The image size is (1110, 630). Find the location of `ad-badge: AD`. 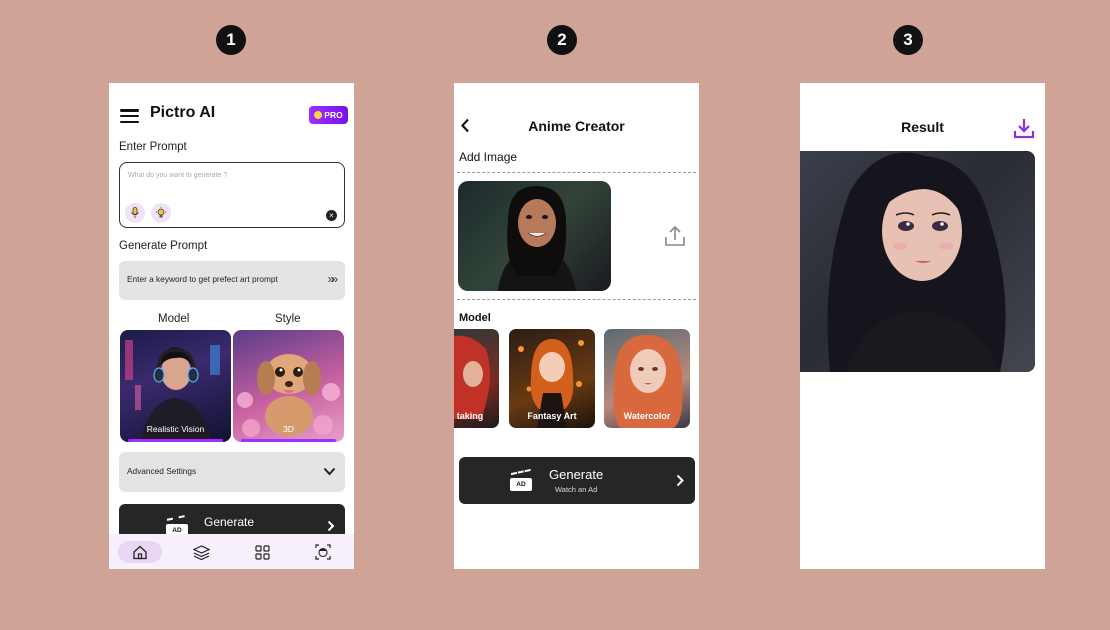

ad-badge: AD is located at coordinates (521, 484).